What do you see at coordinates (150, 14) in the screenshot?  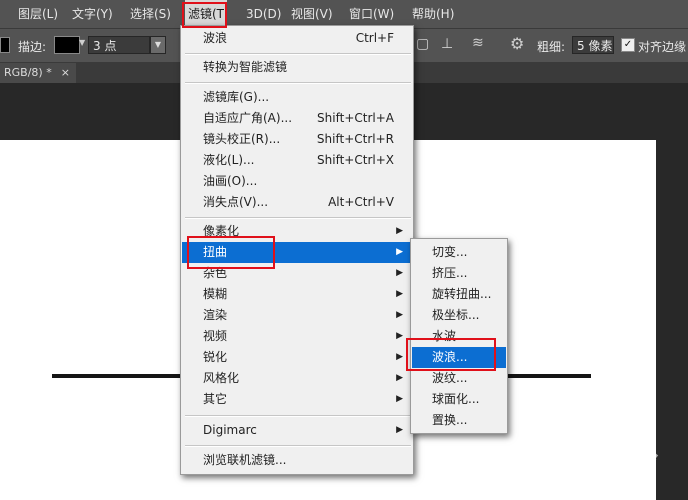 I see `menu-select: 选择(S)` at bounding box center [150, 14].